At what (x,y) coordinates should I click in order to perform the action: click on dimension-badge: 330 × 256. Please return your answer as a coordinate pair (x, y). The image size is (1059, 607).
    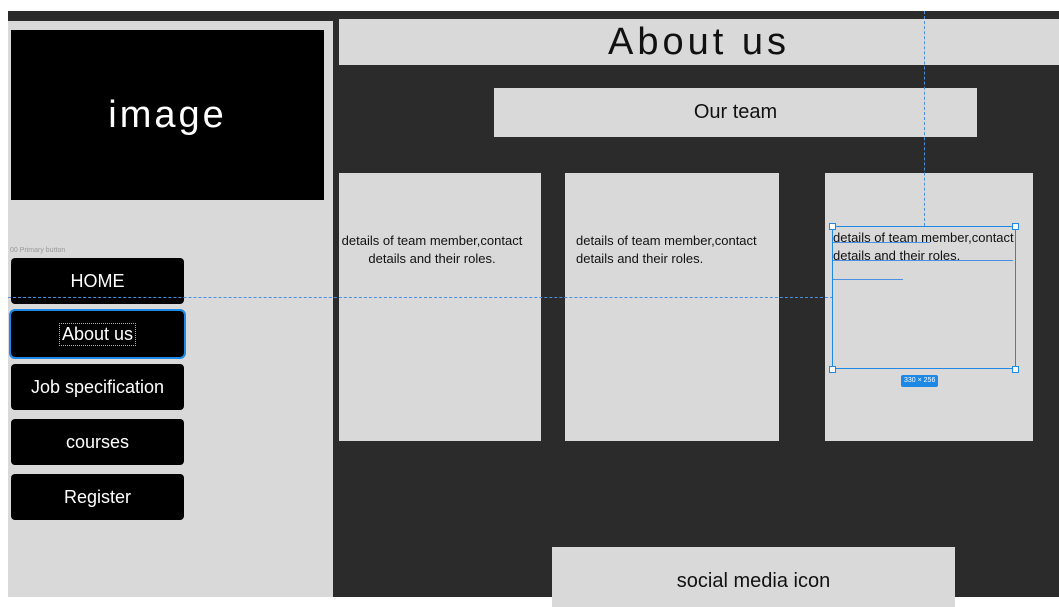
    Looking at the image, I should click on (920, 381).